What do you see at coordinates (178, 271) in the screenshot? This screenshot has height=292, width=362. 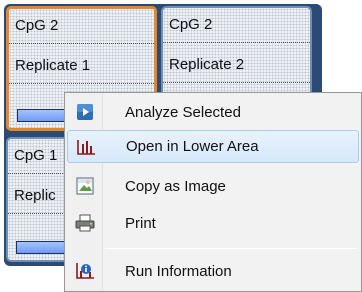 I see `menu-item-label: Run Information` at bounding box center [178, 271].